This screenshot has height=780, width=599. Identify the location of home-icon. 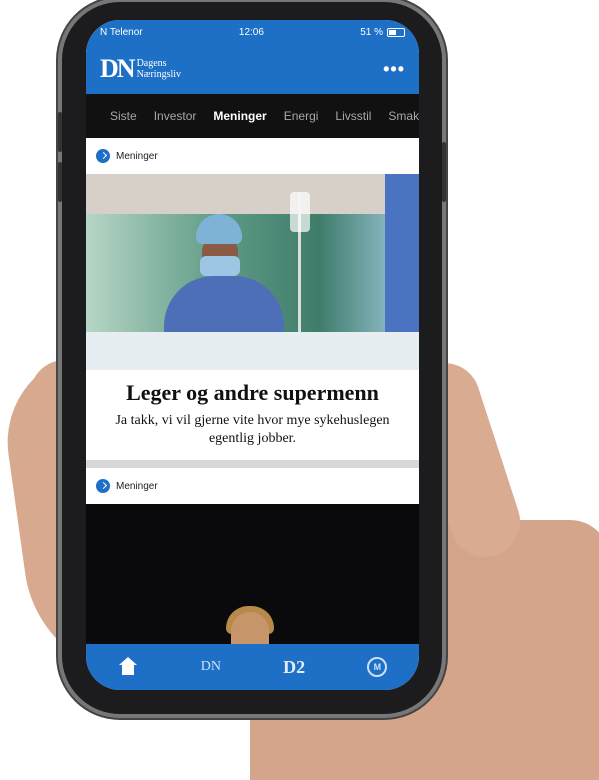
(127, 665).